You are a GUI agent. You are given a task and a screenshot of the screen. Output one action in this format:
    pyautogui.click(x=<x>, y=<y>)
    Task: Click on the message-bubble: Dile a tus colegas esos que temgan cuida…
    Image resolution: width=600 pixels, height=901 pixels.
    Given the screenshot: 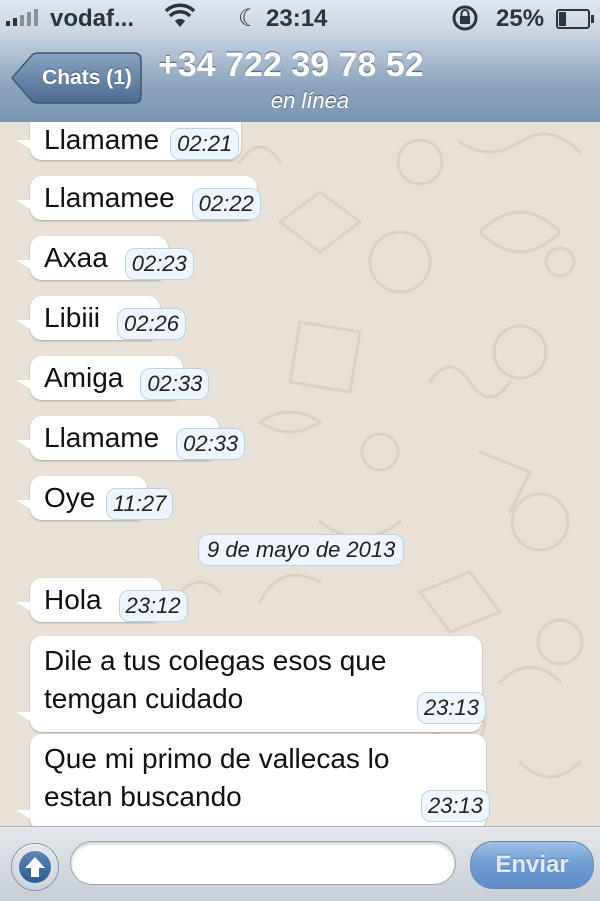 What is the action you would take?
    pyautogui.click(x=251, y=684)
    